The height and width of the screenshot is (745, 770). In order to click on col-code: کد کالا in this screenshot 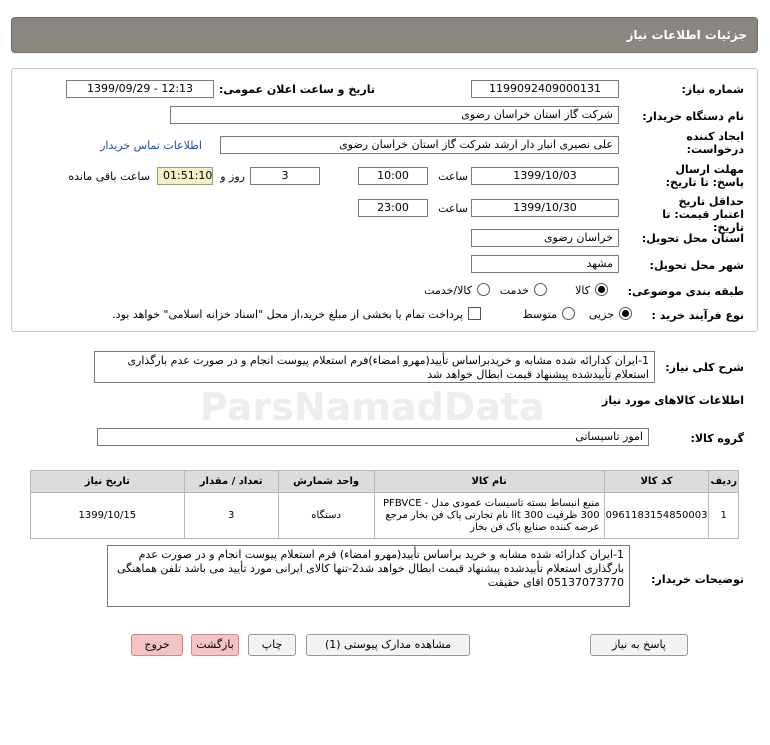, I will do `click(656, 481)`.